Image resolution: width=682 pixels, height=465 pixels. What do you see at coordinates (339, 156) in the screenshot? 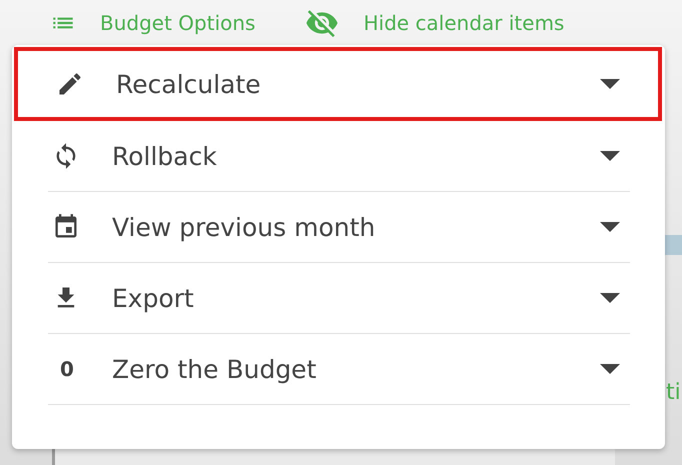
I see `menu-item: Rollback` at bounding box center [339, 156].